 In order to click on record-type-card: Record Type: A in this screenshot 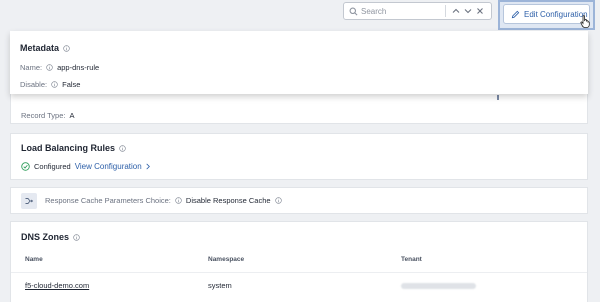, I will do `click(299, 107)`.